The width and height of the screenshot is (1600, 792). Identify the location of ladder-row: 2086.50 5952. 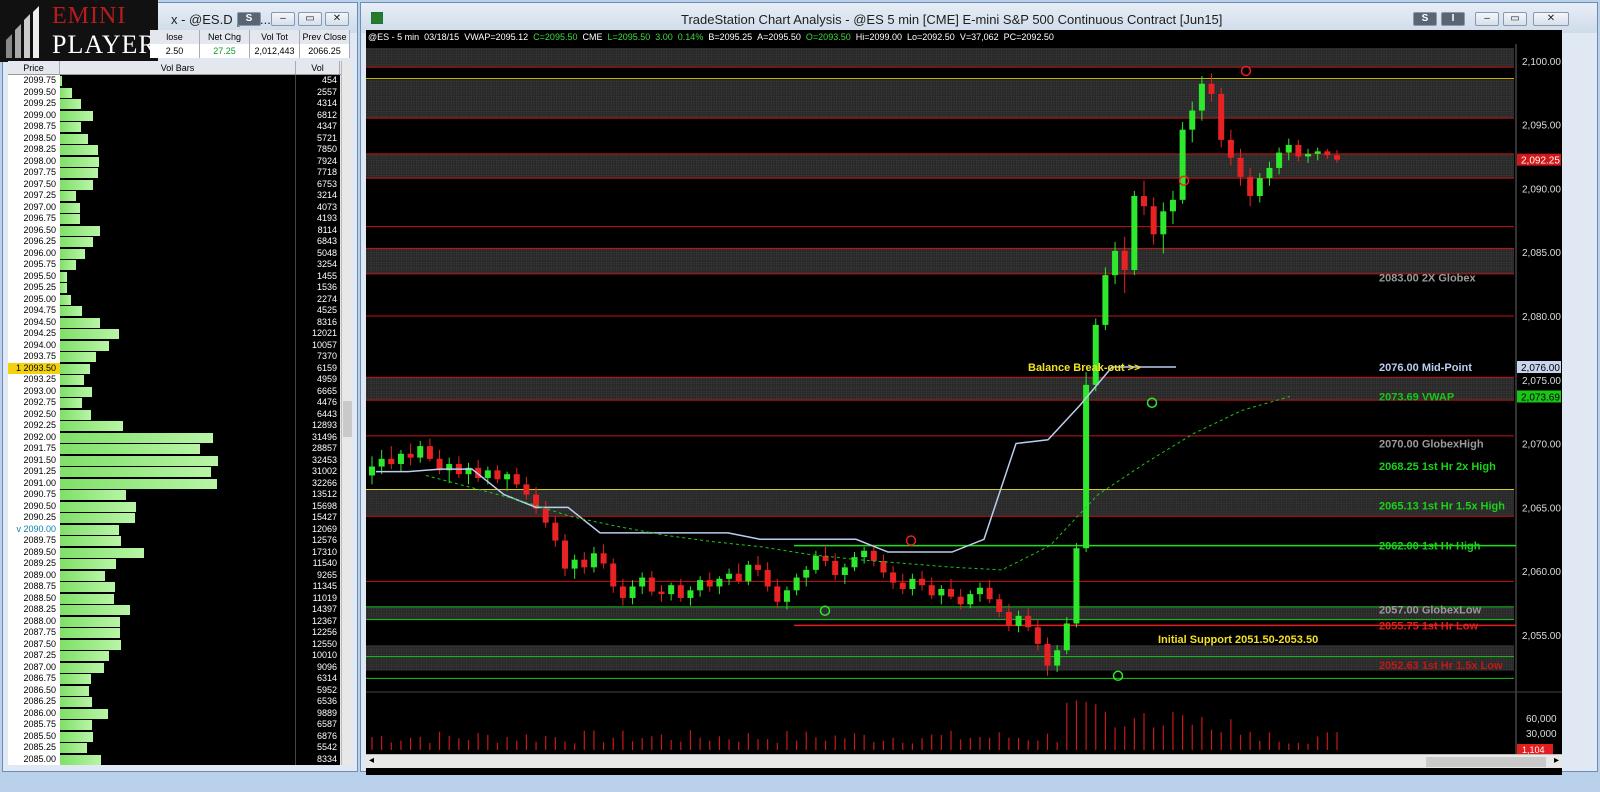
(174, 690).